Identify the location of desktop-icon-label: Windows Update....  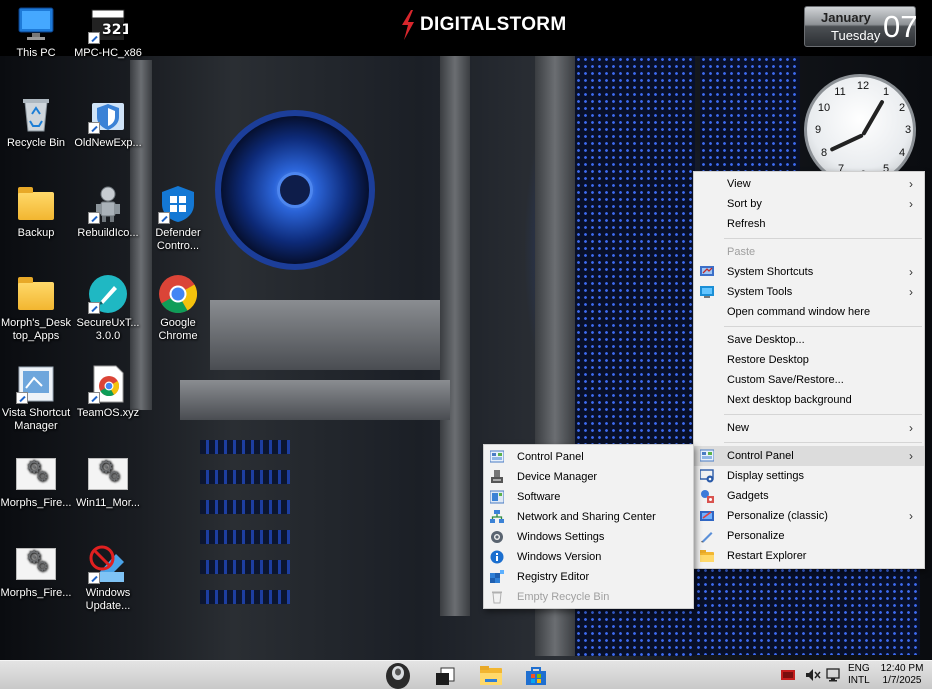
(108, 599).